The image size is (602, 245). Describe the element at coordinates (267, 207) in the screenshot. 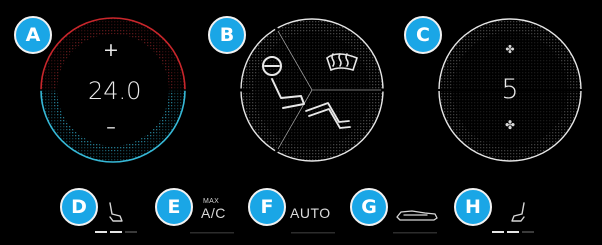

I see `badge-f: F` at that location.